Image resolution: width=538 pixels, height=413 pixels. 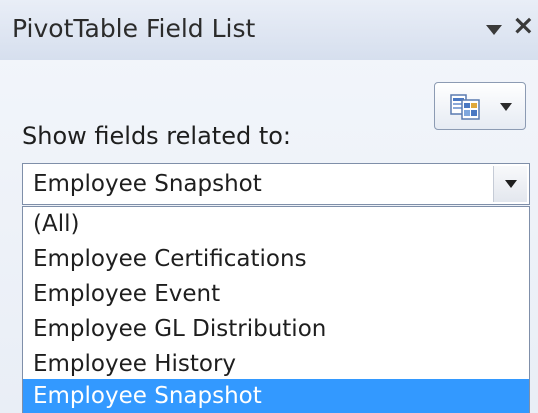 I want to click on close-icon: ×, so click(x=523, y=25).